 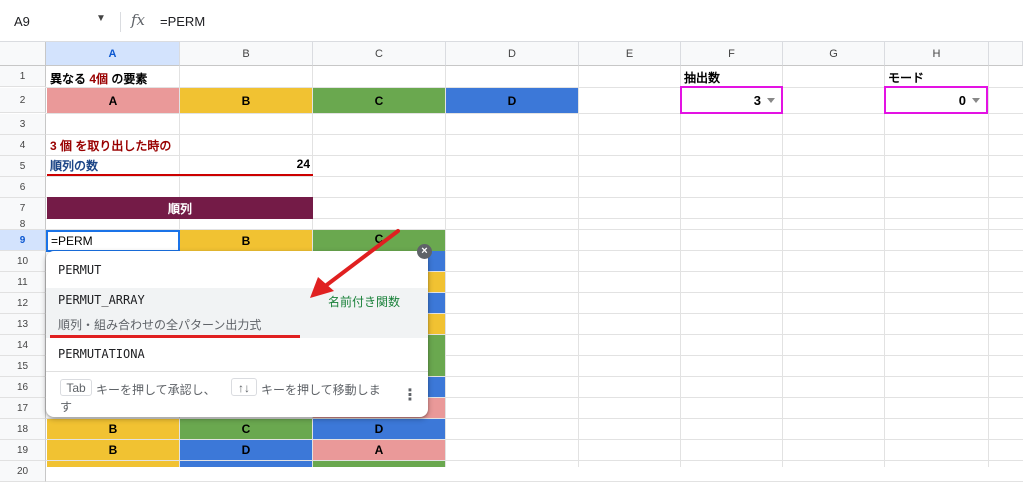 I want to click on arrow-keys-badge: ↑↓, so click(x=244, y=387).